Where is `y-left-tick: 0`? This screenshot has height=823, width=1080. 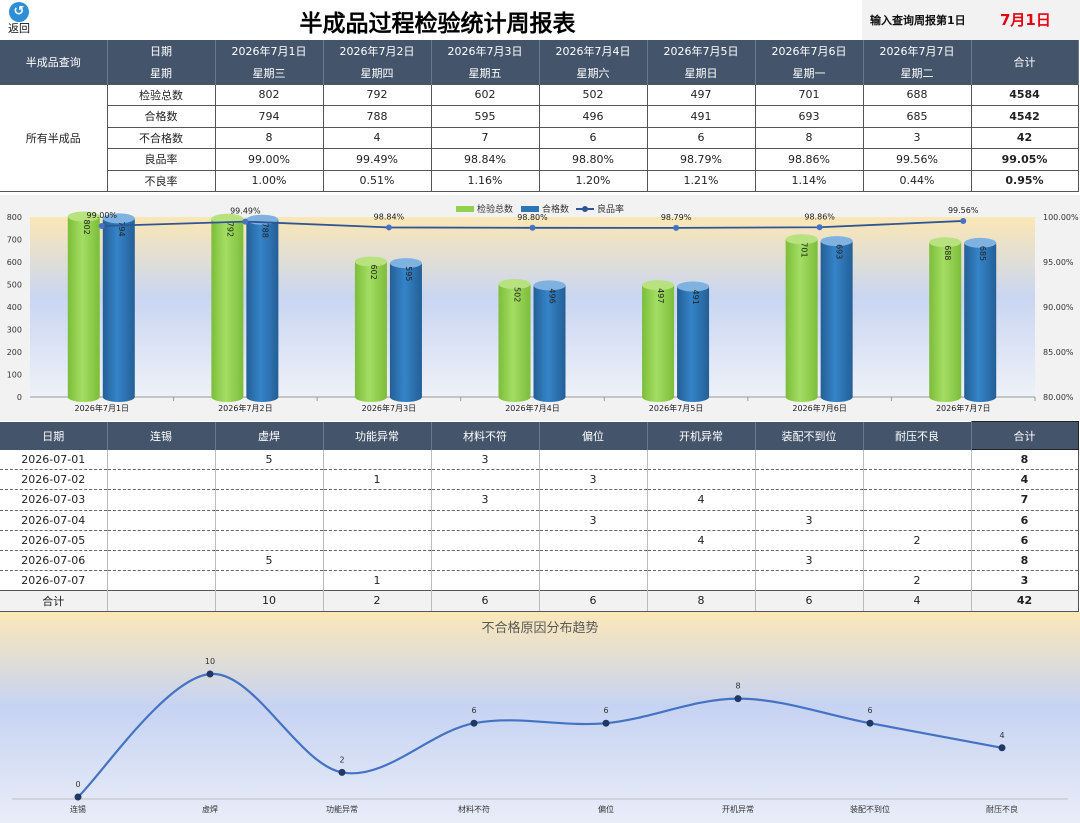 y-left-tick: 0 is located at coordinates (19, 397).